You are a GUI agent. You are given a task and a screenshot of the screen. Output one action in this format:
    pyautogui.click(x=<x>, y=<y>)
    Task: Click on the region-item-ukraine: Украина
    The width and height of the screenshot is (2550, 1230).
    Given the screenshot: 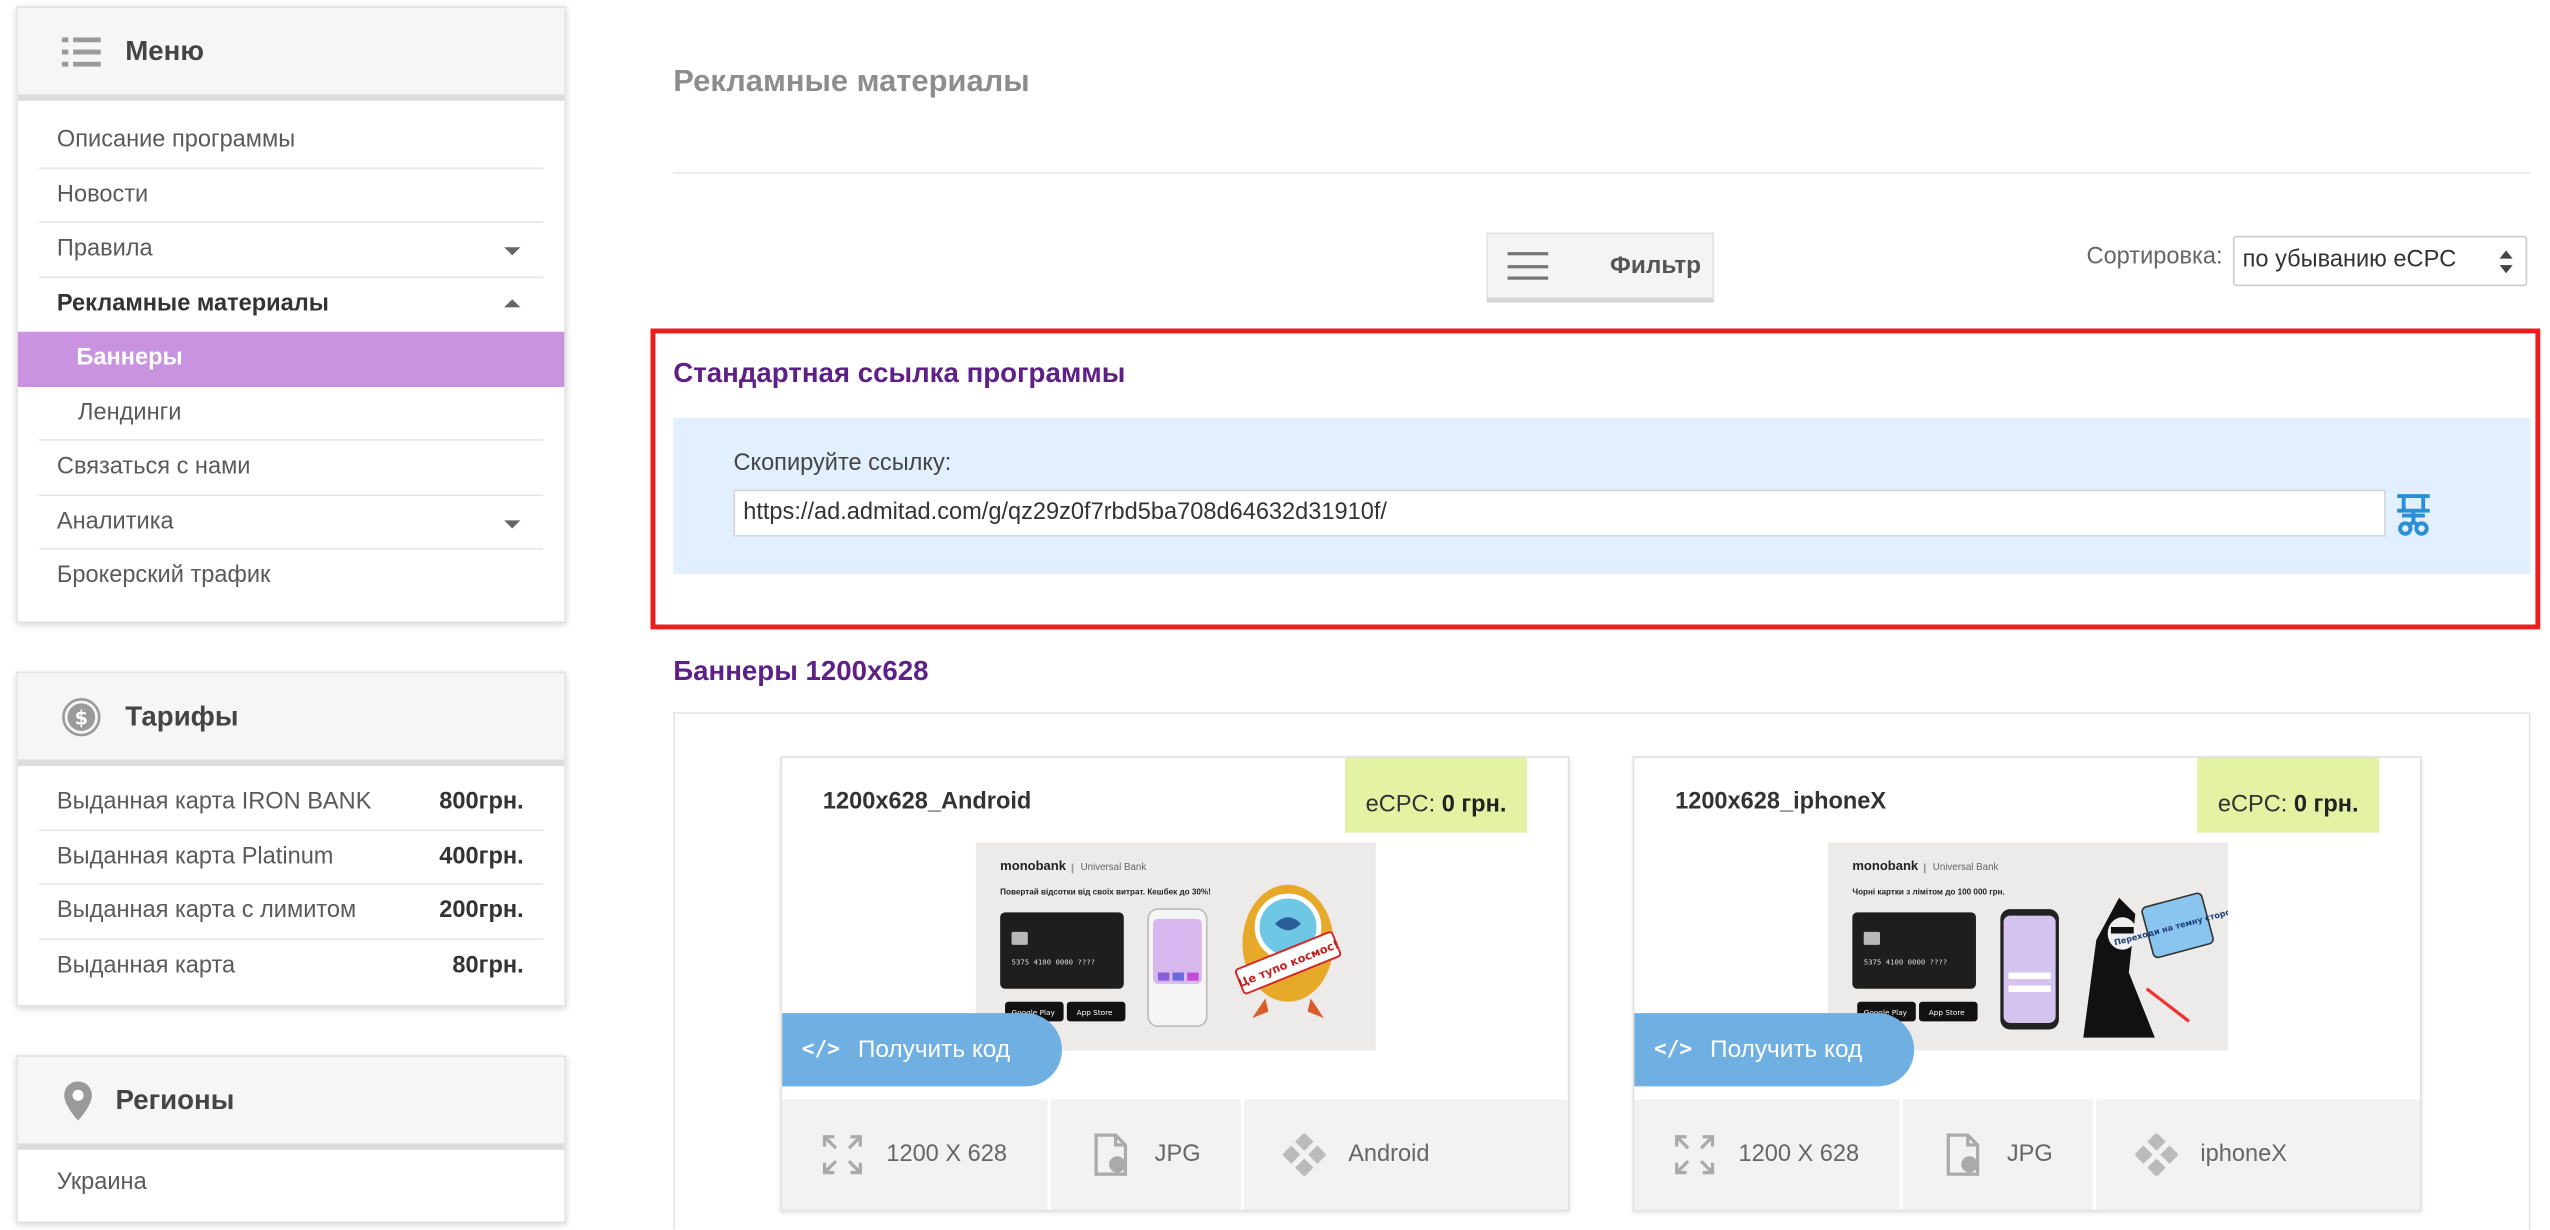 What is the action you would take?
    pyautogui.click(x=101, y=1182)
    